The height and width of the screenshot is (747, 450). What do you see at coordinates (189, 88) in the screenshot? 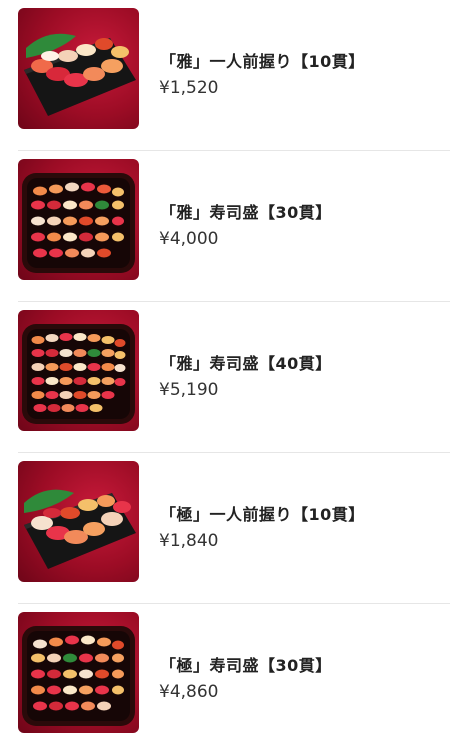
I see `product-price: ¥1,520` at bounding box center [189, 88].